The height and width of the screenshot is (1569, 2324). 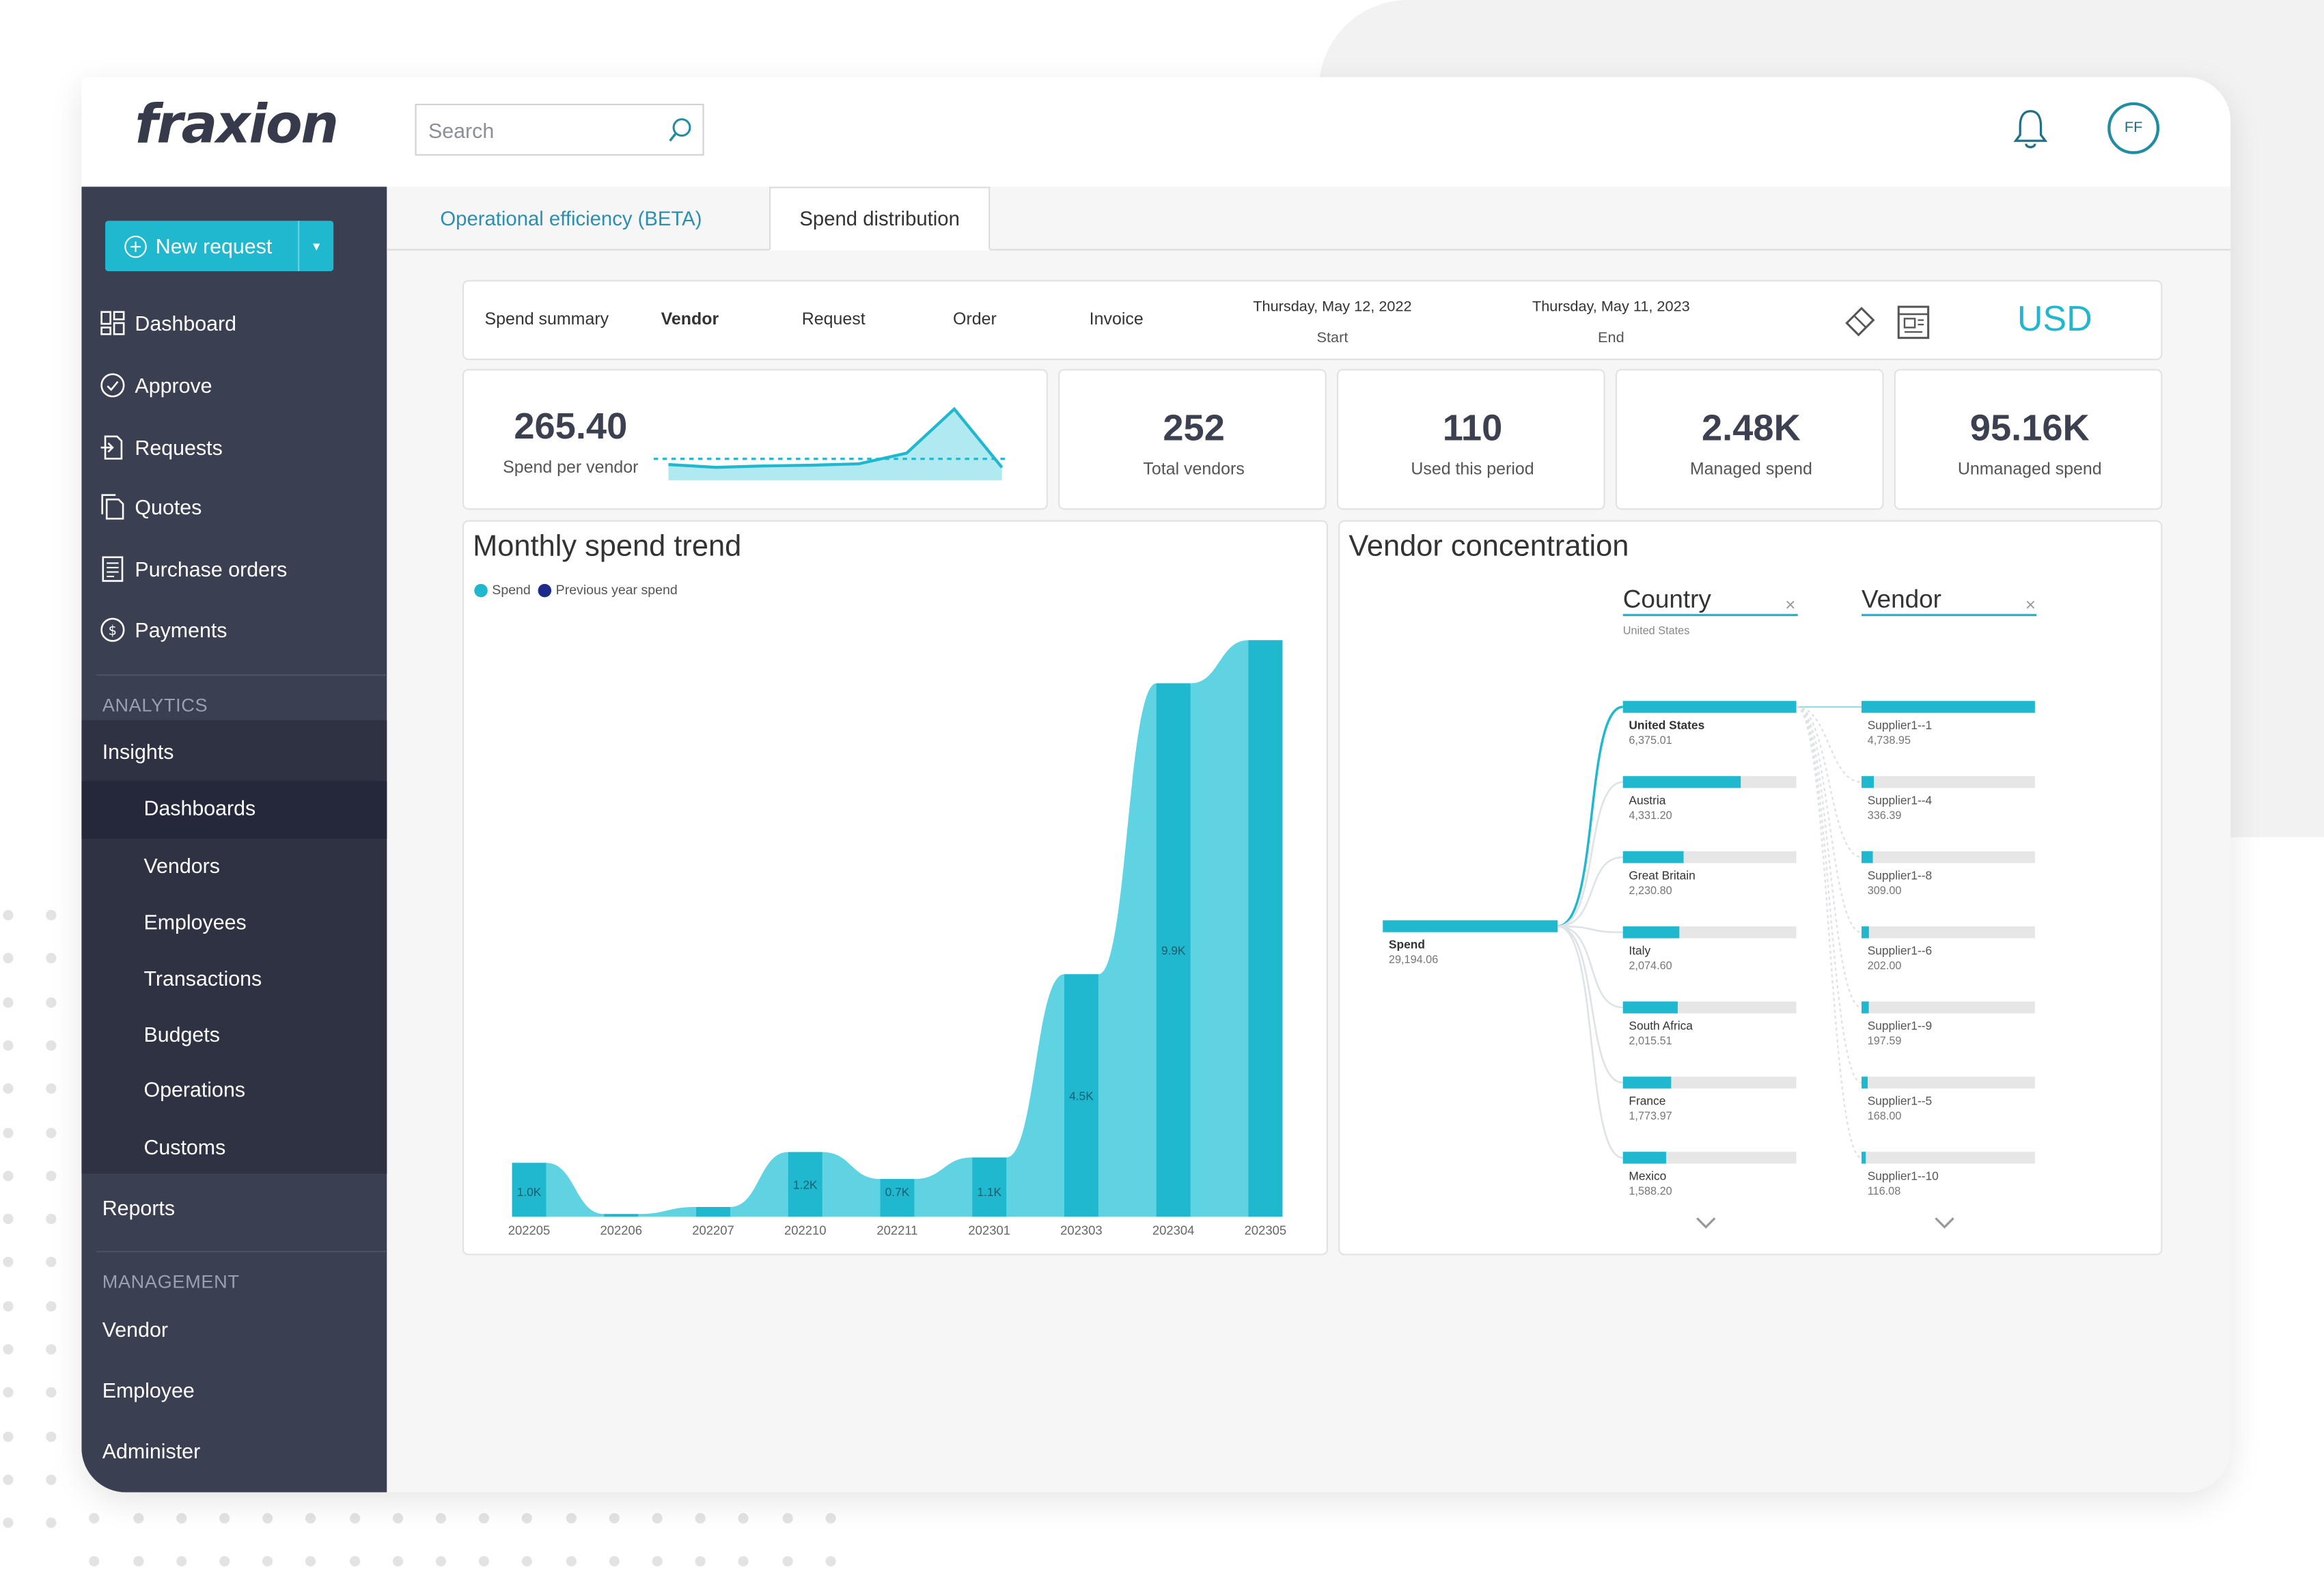 What do you see at coordinates (241, 1252) in the screenshot?
I see `sidebar-divider` at bounding box center [241, 1252].